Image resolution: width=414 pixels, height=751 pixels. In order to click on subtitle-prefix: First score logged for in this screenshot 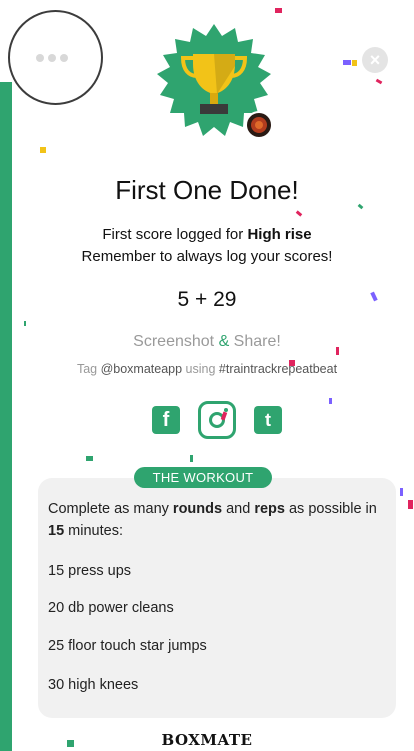, I will do `click(175, 234)`.